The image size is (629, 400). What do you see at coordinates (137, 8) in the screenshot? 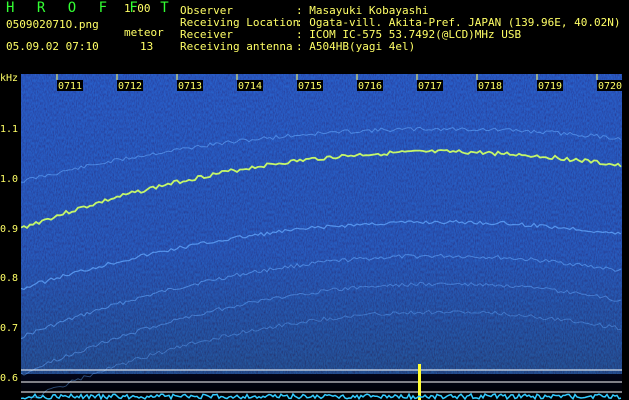
I see `app-version: 1.00` at bounding box center [137, 8].